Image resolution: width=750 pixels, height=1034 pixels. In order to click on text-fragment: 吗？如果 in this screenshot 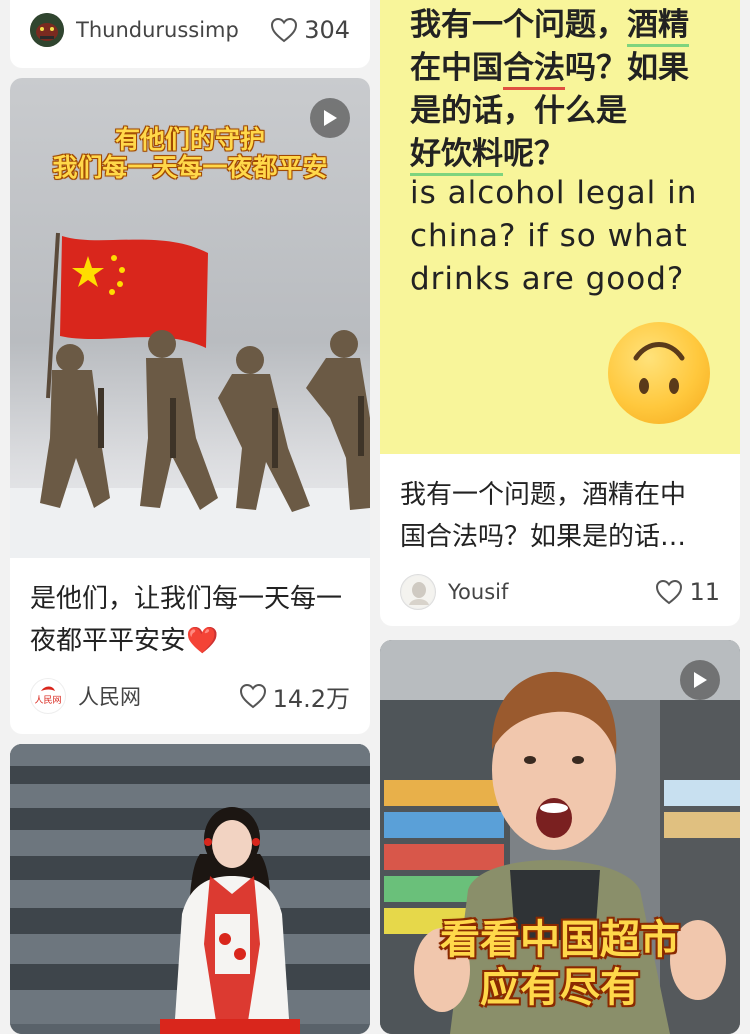, I will do `click(627, 68)`.